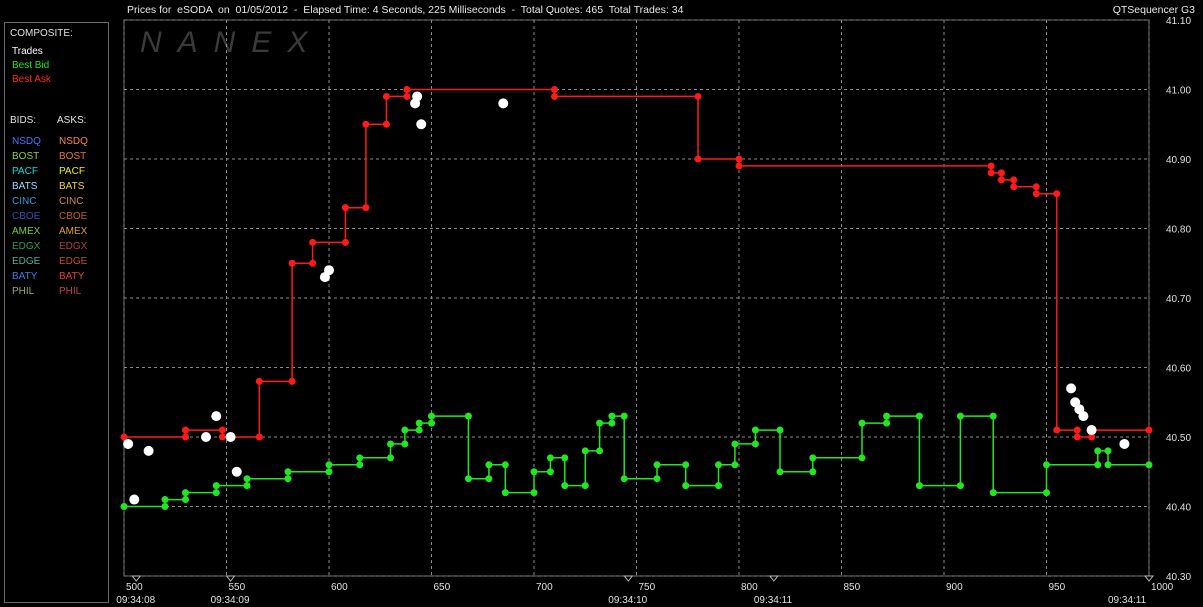 Image resolution: width=1203 pixels, height=607 pixels. What do you see at coordinates (237, 587) in the screenshot?
I see `x-tick-label: 550` at bounding box center [237, 587].